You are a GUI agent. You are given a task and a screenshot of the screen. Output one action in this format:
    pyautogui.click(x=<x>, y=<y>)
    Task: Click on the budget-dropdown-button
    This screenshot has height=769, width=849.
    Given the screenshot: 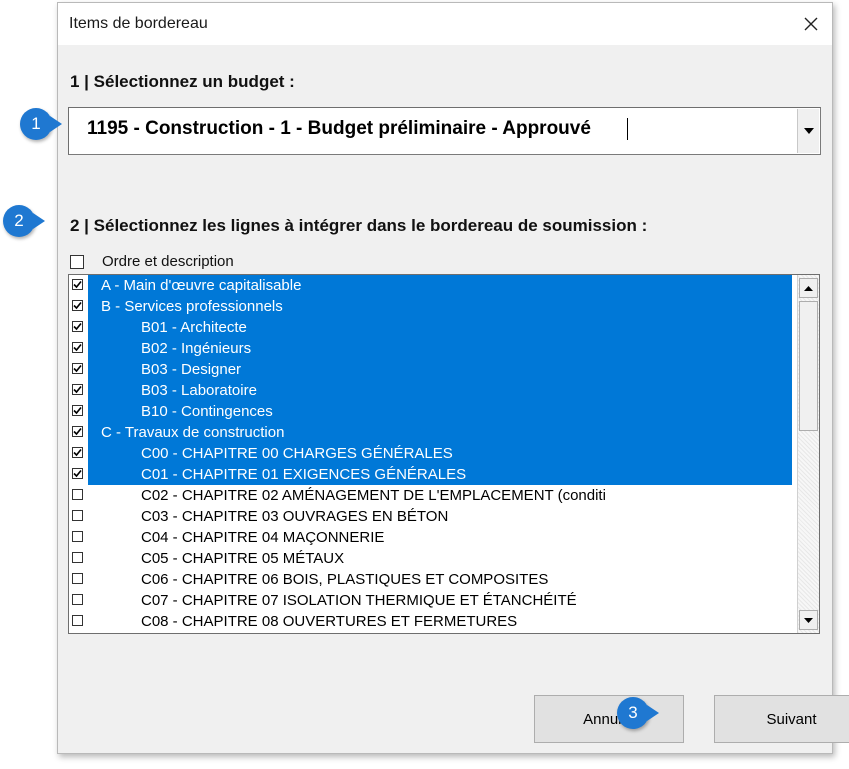 What is the action you would take?
    pyautogui.click(x=808, y=131)
    